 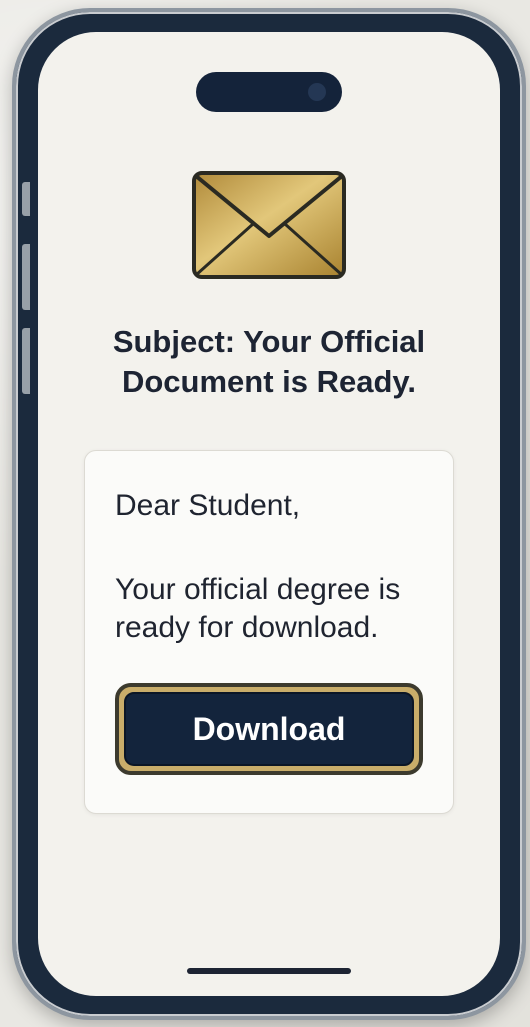 I want to click on dynamic-island, so click(x=269, y=92).